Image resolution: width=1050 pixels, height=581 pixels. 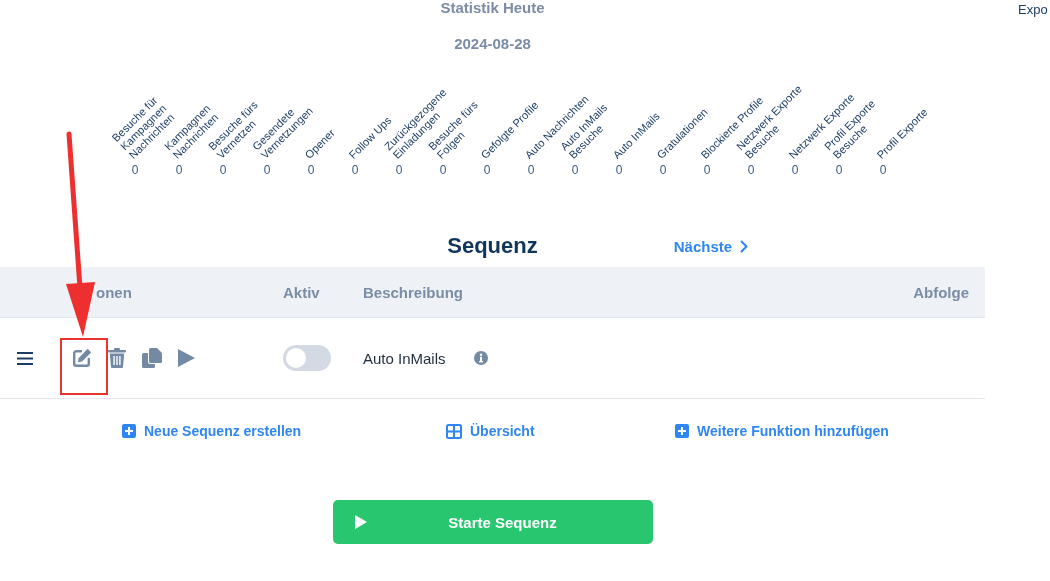 I want to click on stats-title: Statistik Heute, so click(x=492, y=8).